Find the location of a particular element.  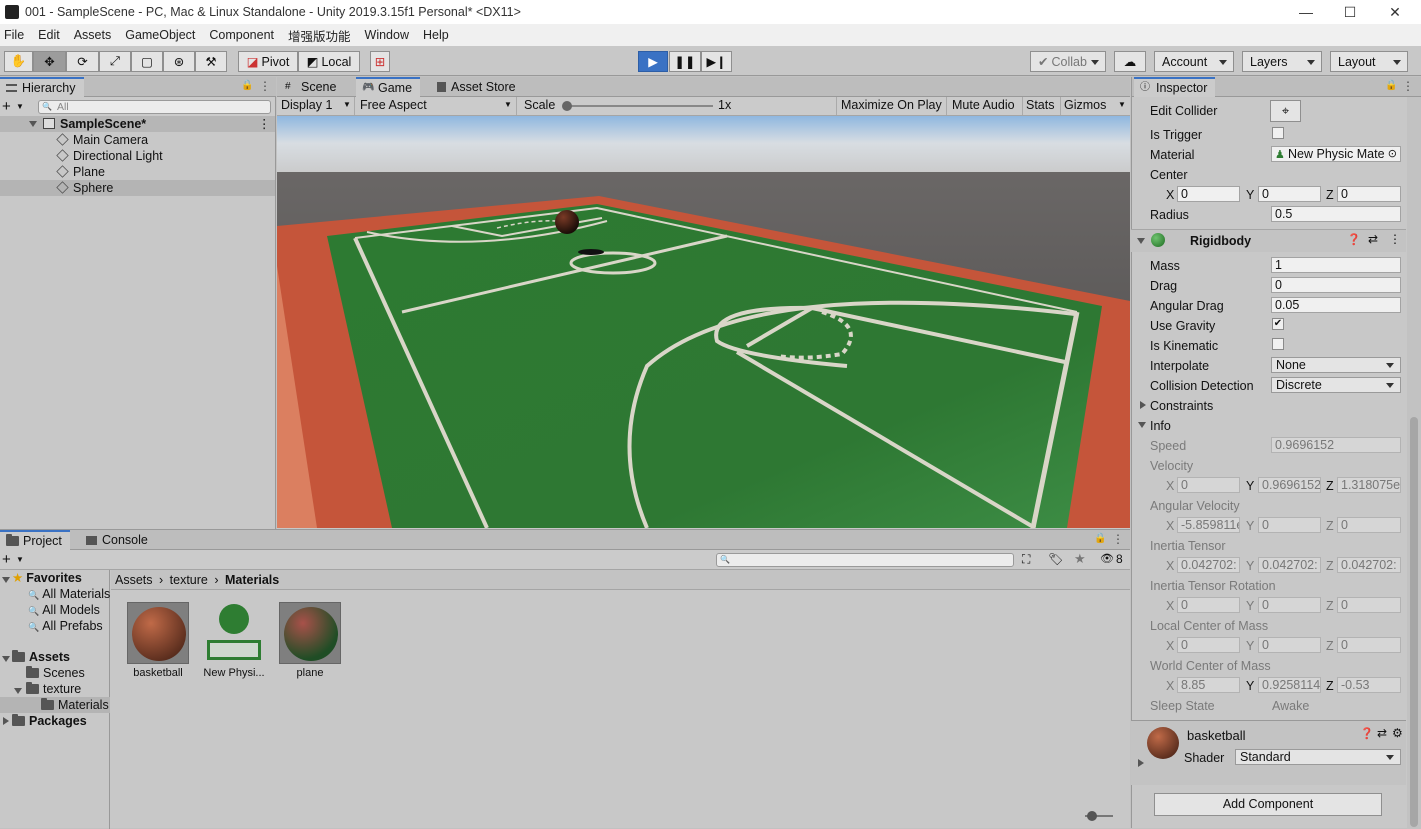

move-tool-icon: ✥ is located at coordinates (49, 61).